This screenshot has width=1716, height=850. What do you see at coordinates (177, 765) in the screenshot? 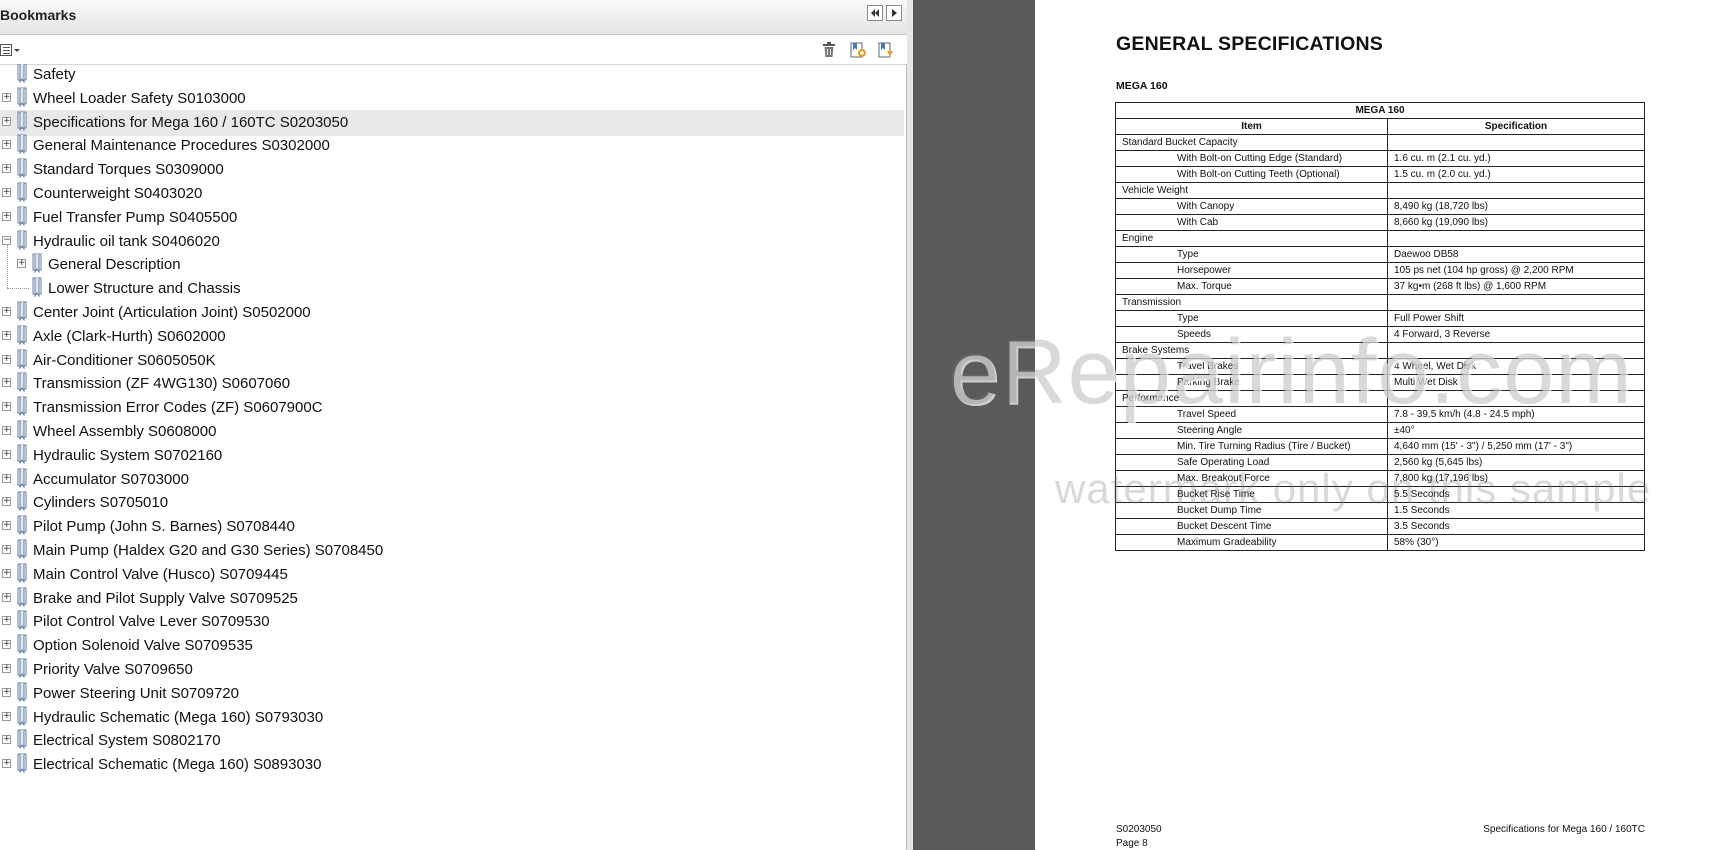
I see `bookmark-label: Electrical Schematic (Mega 160) S0893030` at bounding box center [177, 765].